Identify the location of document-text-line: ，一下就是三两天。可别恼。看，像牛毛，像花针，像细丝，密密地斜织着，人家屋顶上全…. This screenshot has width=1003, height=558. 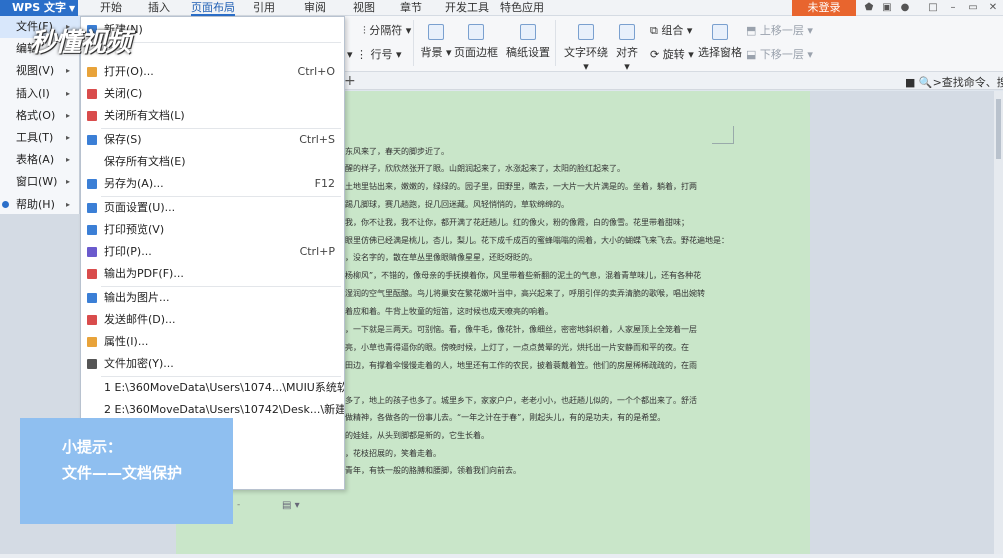
(521, 329).